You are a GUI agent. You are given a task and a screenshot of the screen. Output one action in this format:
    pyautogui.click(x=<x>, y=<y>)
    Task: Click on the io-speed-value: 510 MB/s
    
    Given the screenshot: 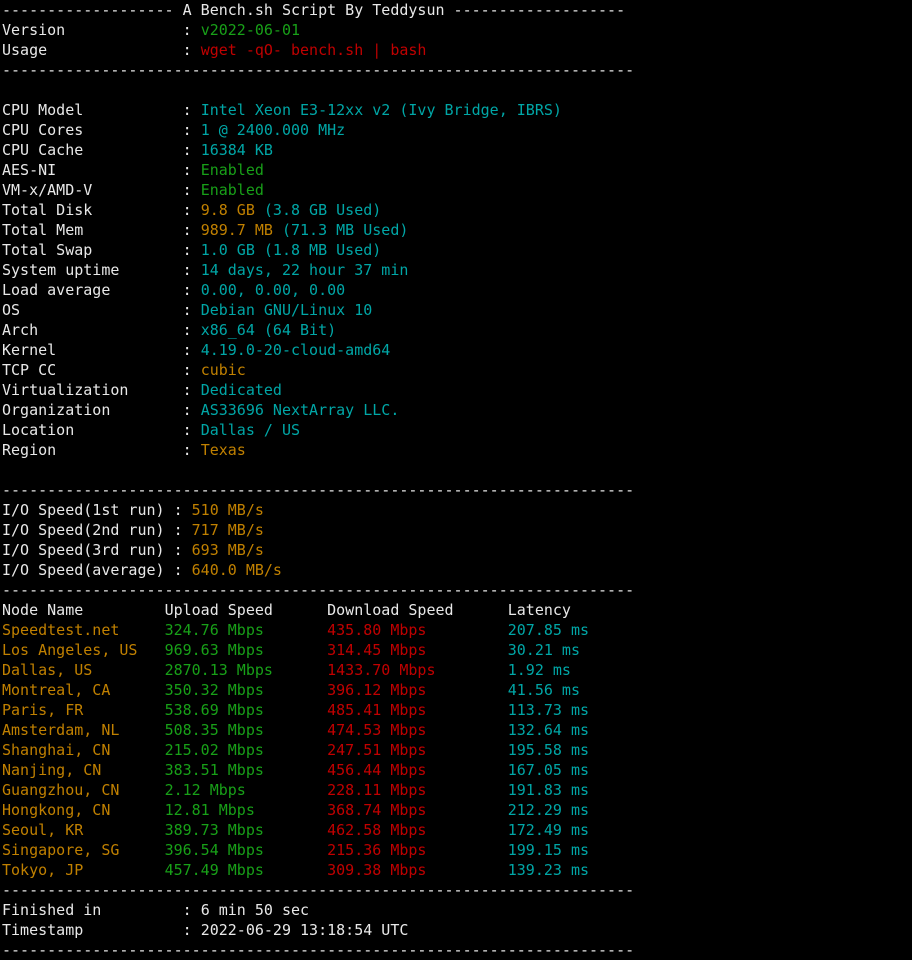 What is the action you would take?
    pyautogui.click(x=227, y=510)
    